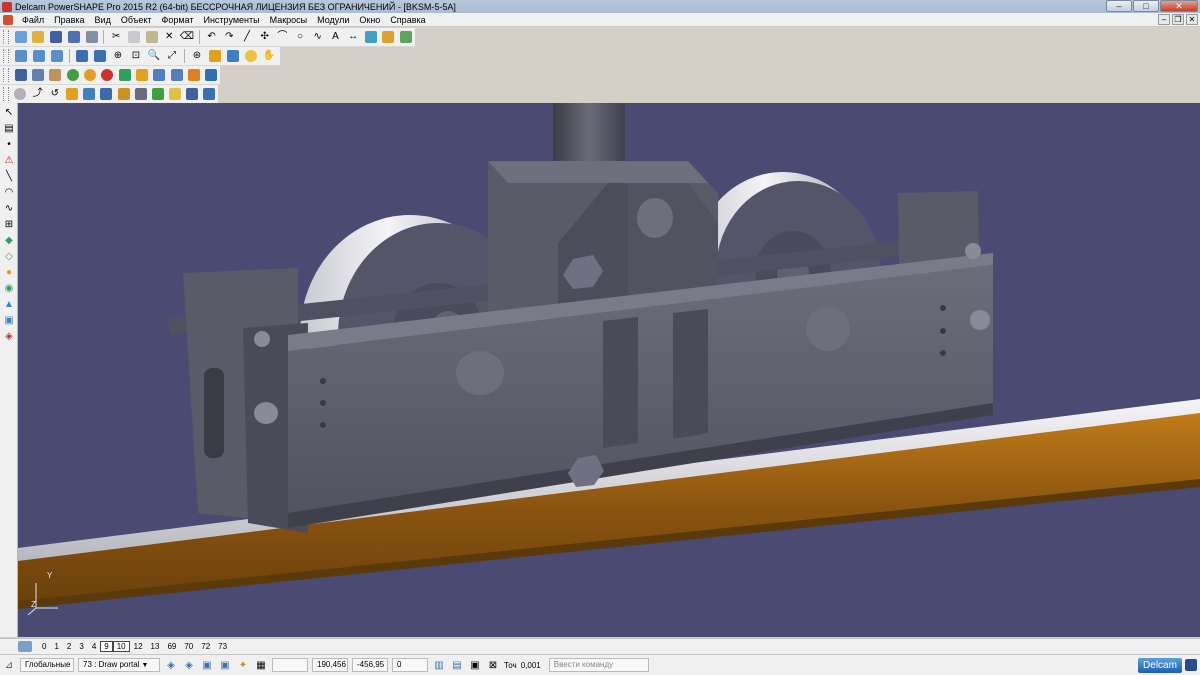 This screenshot has height=675, width=1200. What do you see at coordinates (406, 37) in the screenshot?
I see `mesh-icon` at bounding box center [406, 37].